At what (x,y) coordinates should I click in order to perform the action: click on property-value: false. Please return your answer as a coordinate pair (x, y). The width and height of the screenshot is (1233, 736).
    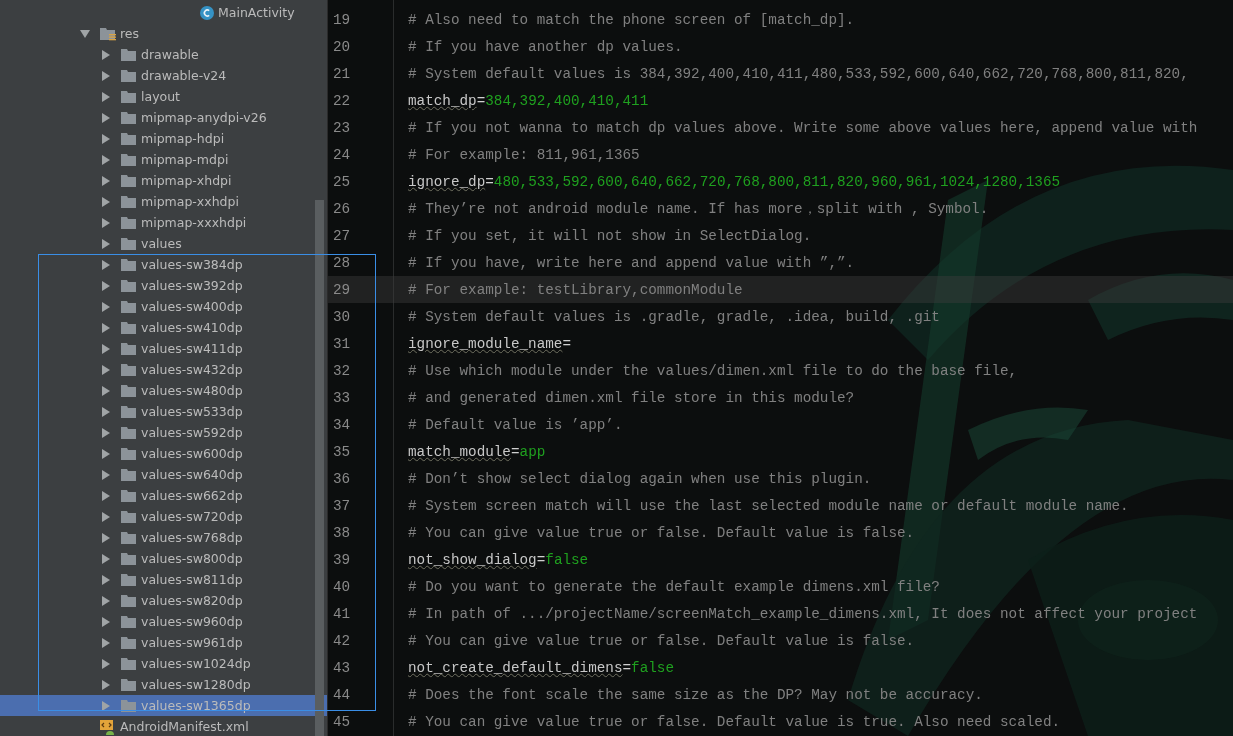
    Looking at the image, I should click on (652, 667).